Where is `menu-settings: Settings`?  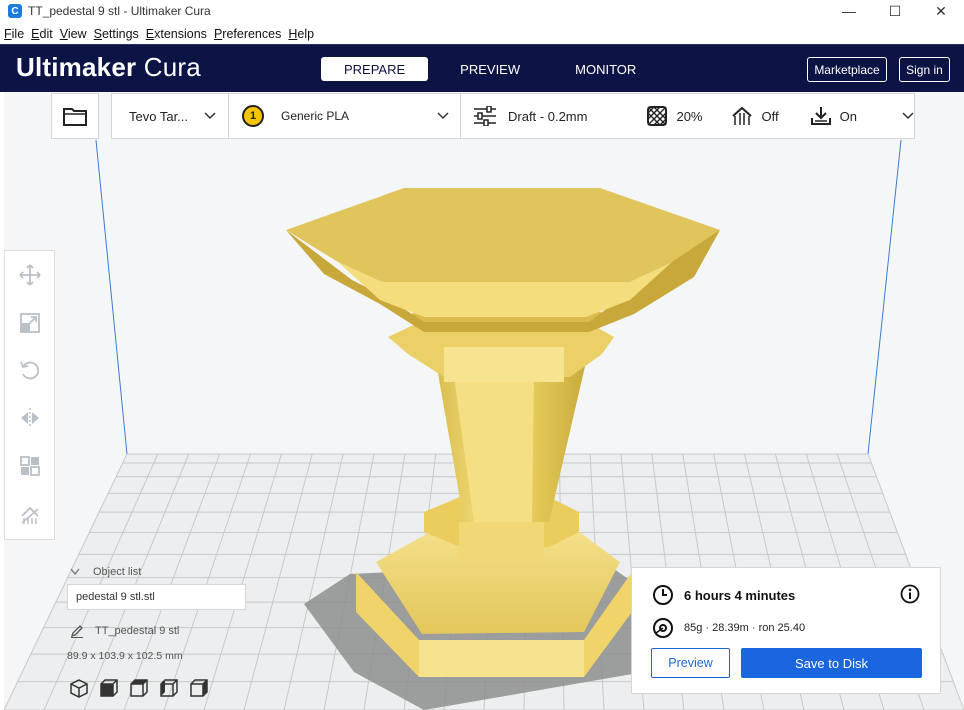
menu-settings: Settings is located at coordinates (116, 34).